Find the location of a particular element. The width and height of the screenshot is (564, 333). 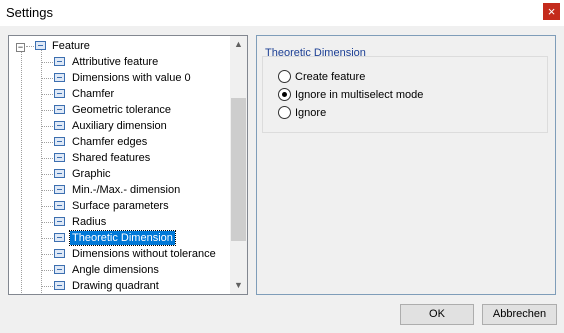

tree-item: Shared features is located at coordinates (119, 158).